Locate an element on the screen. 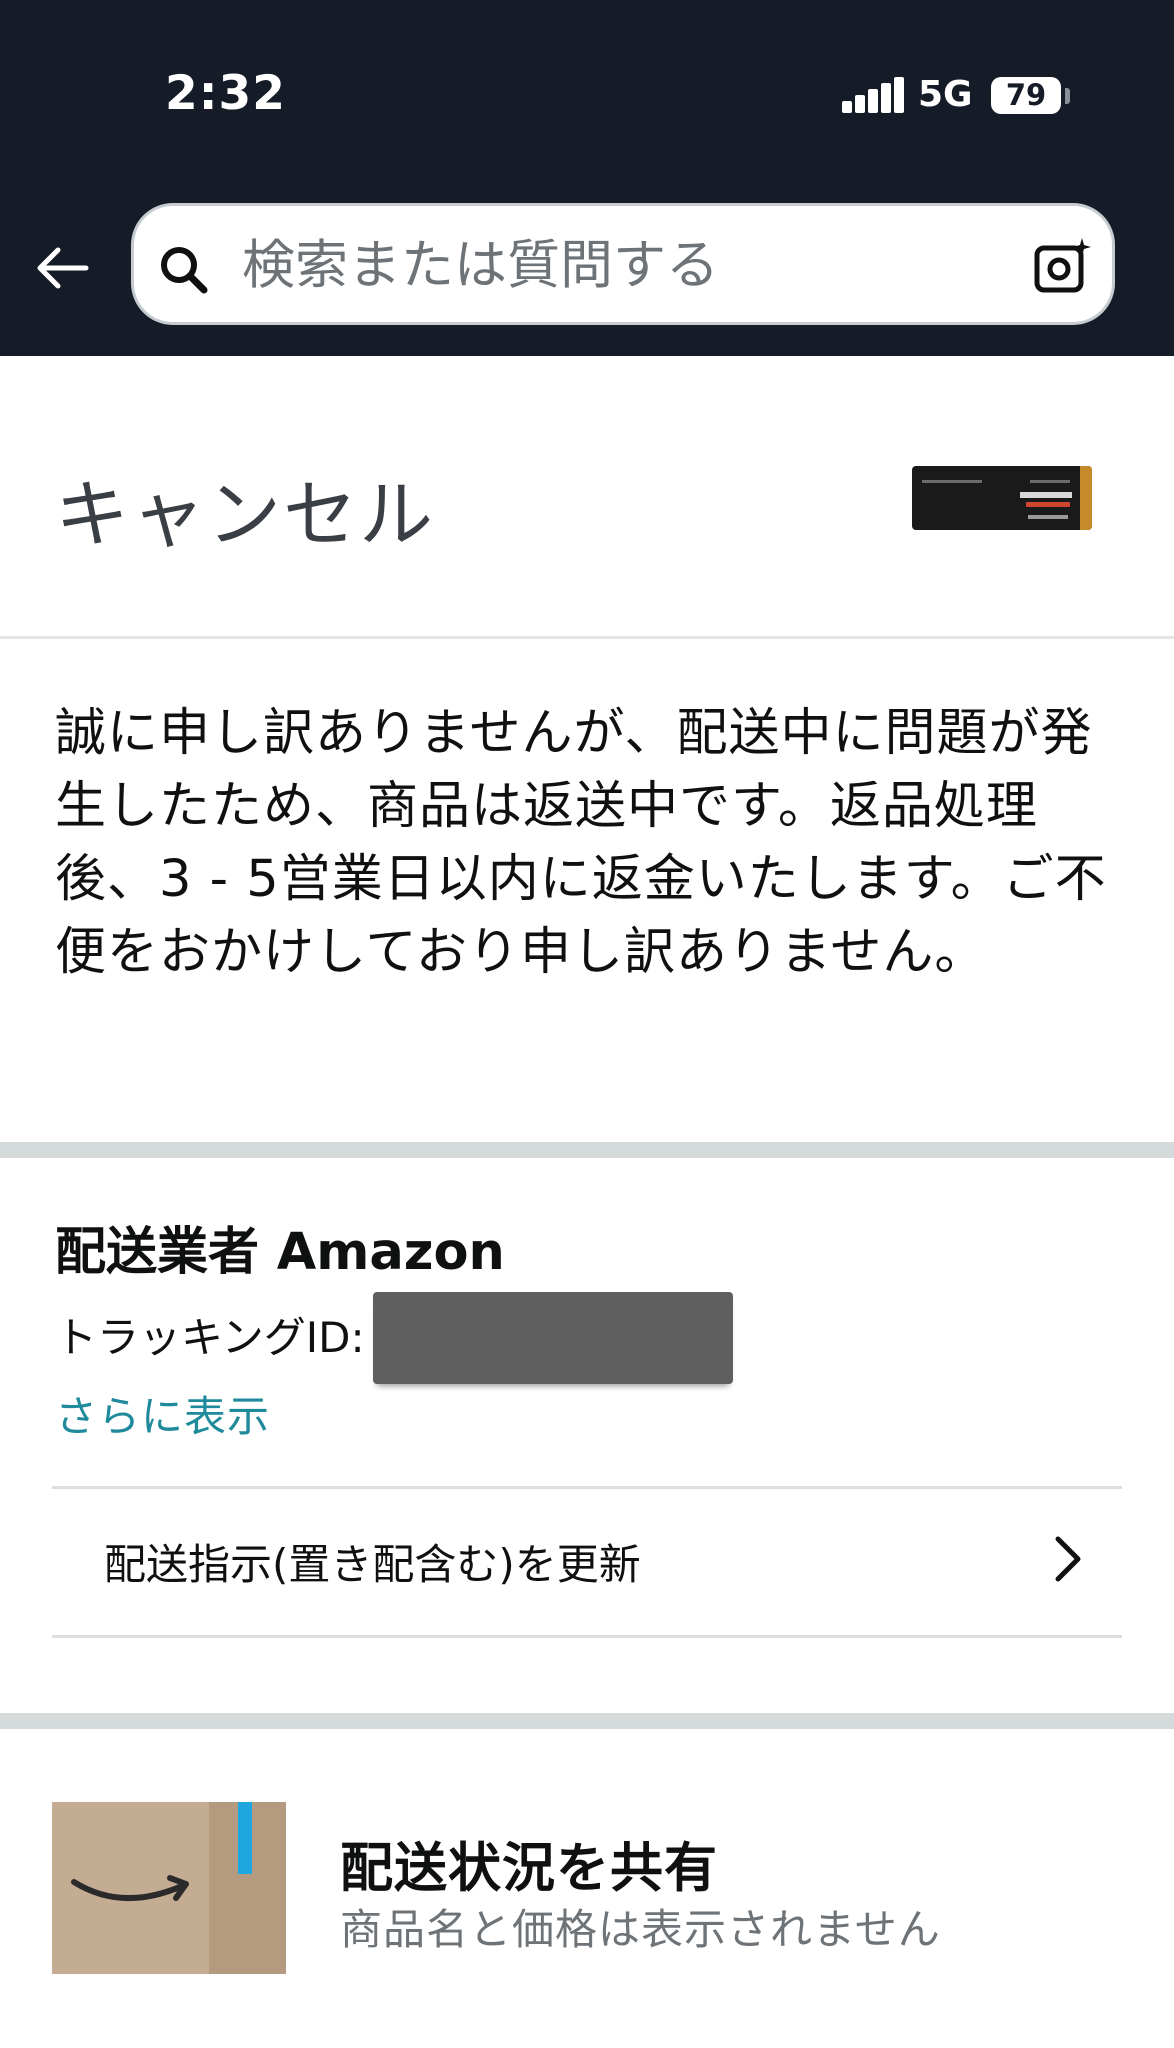 The width and height of the screenshot is (1174, 2048). back-arrow-icon is located at coordinates (62, 268).